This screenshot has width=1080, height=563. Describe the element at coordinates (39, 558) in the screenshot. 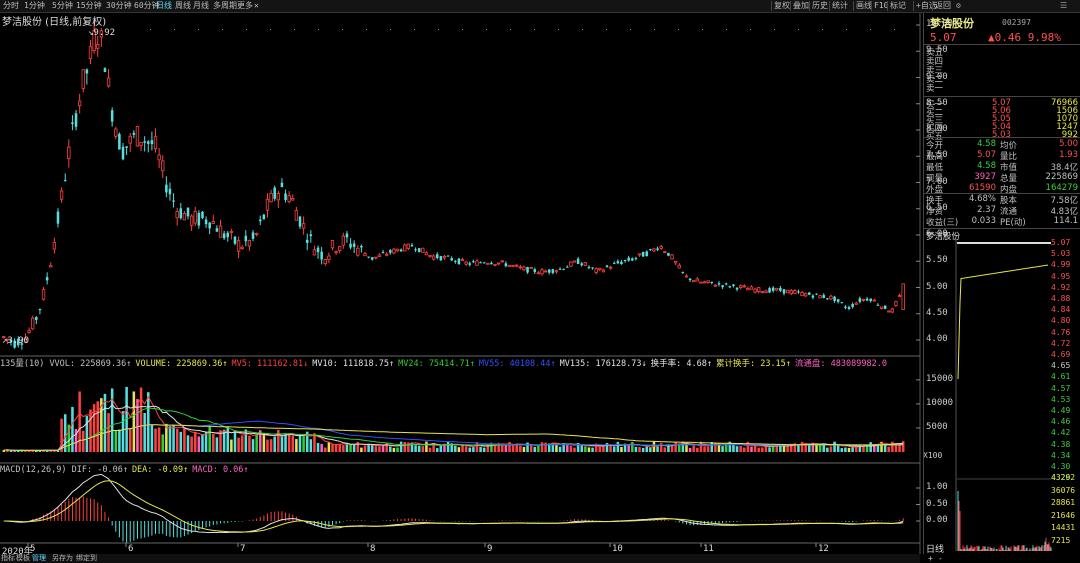

I see `bottom-tab-manage: 管理` at that location.